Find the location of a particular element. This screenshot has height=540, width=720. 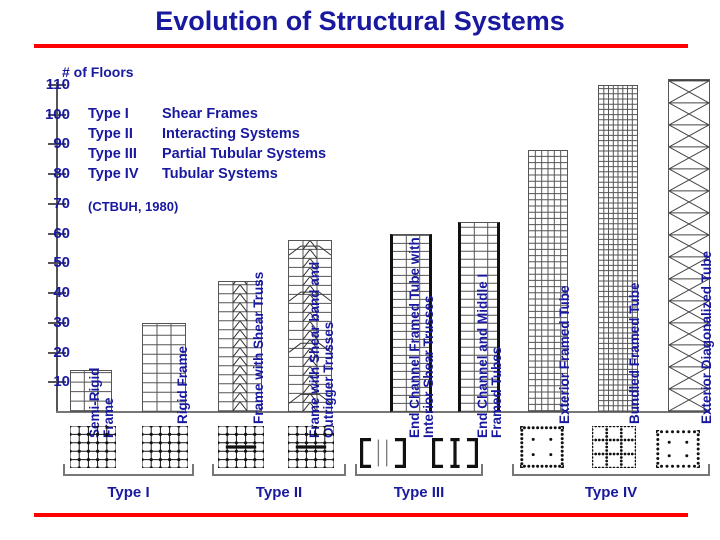

legend-value: Tubular Systems is located at coordinates (220, 174).